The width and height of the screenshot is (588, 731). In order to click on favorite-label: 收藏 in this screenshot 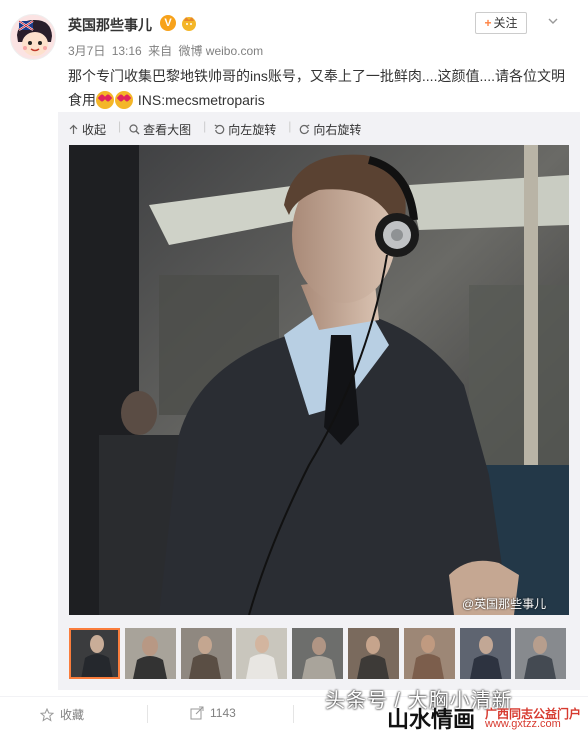, I will do `click(72, 715)`.